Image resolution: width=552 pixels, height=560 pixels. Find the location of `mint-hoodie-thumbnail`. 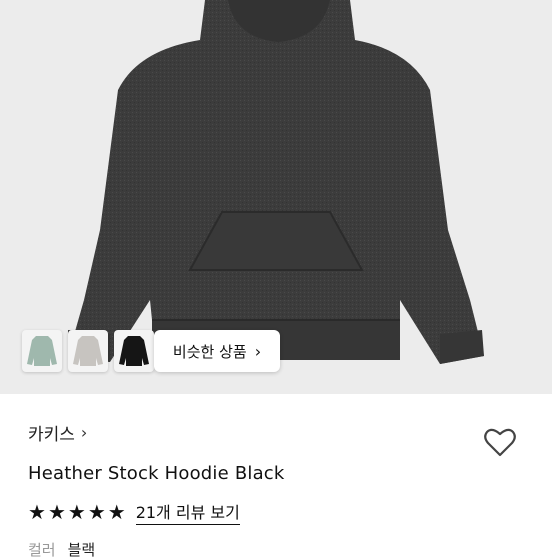

mint-hoodie-thumbnail is located at coordinates (42, 351).